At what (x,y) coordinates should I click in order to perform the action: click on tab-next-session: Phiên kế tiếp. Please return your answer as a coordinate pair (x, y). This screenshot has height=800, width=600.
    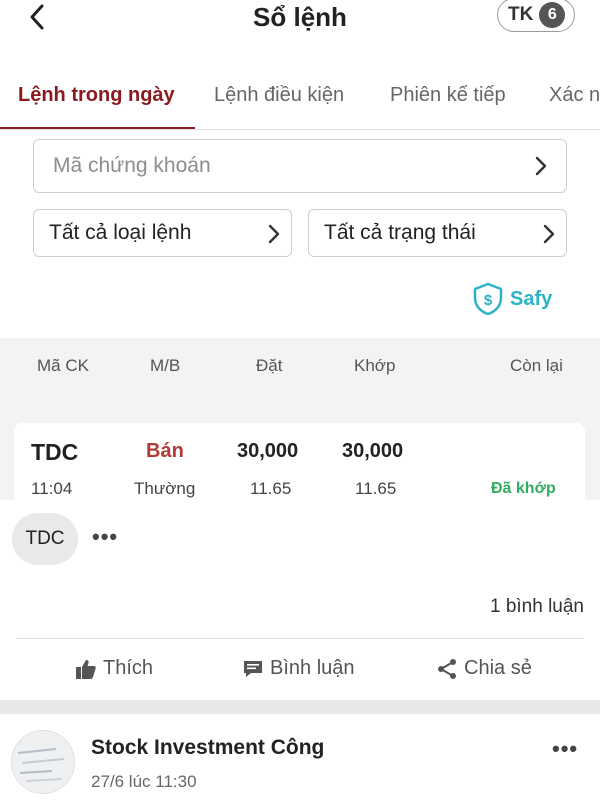
    Looking at the image, I should click on (448, 95).